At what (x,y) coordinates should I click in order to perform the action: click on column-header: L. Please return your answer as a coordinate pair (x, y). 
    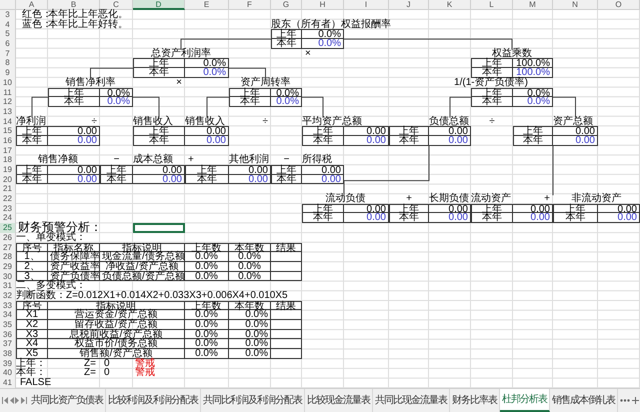
    Looking at the image, I should click on (492, 5).